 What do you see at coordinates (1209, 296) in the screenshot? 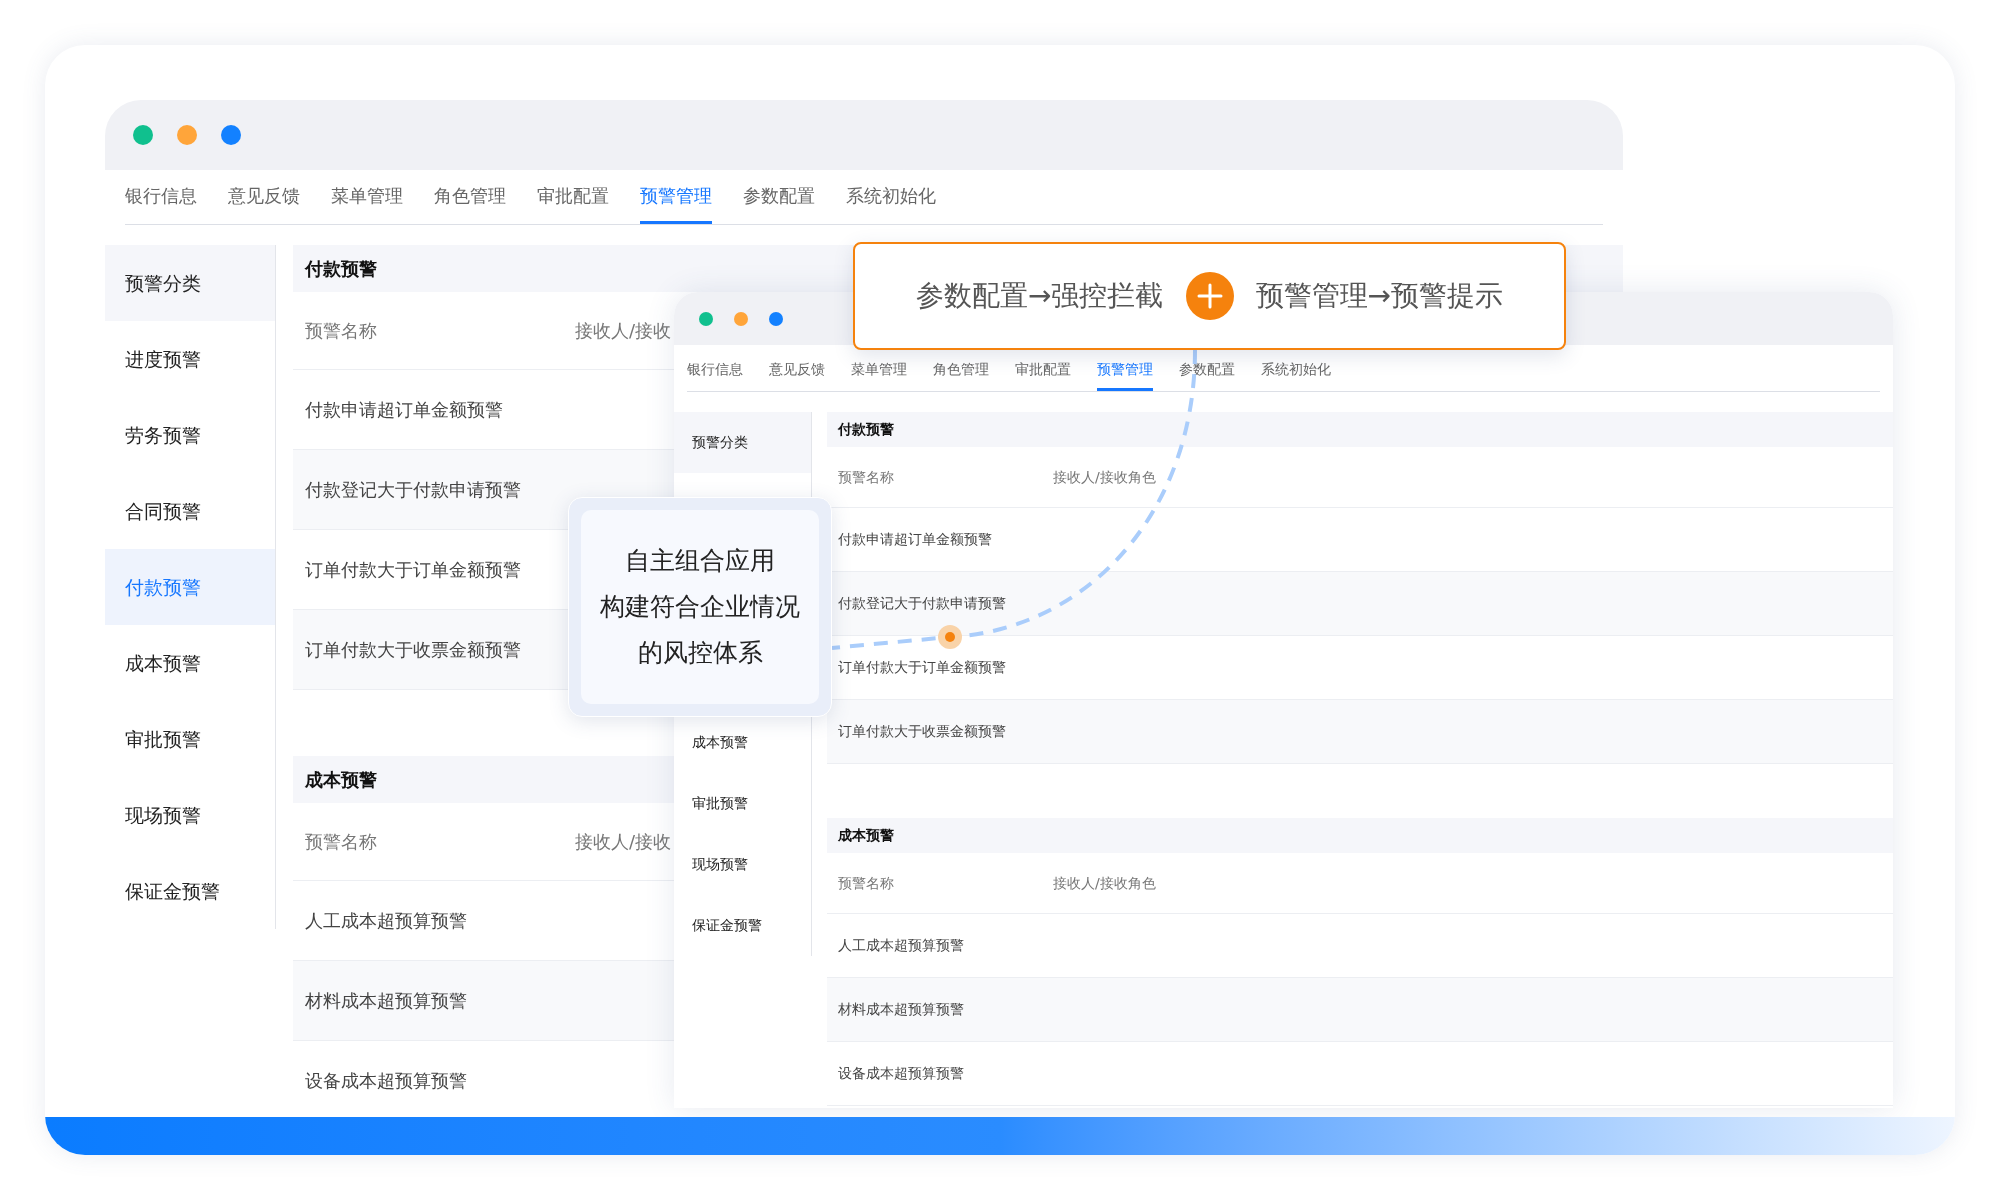
I see `plus-icon` at bounding box center [1209, 296].